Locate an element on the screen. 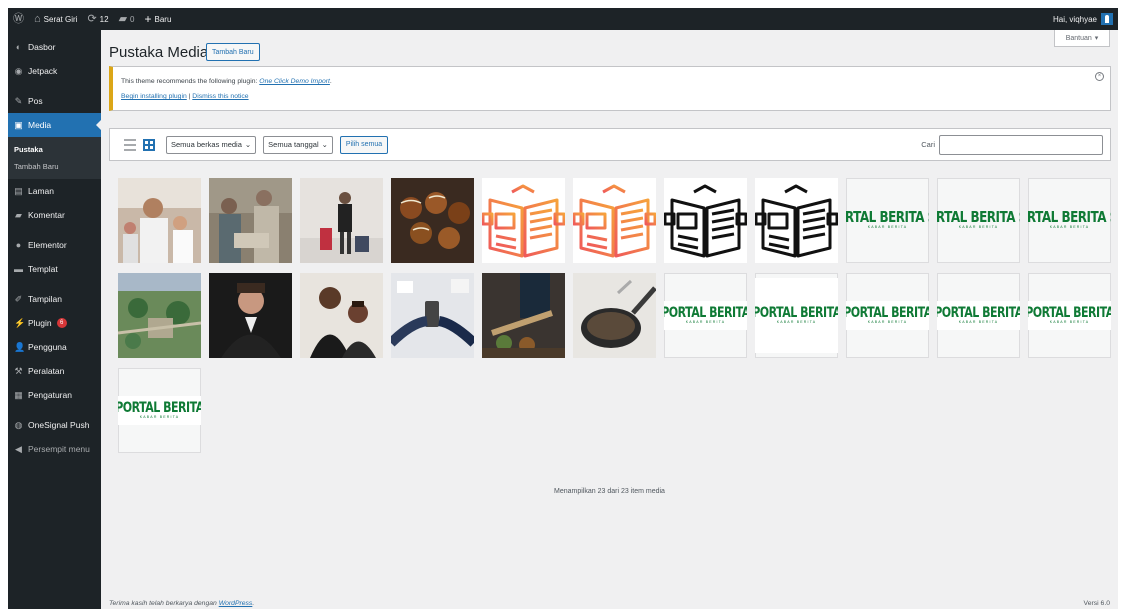 This screenshot has width=1126, height=609. attachment-couple-formal is located at coordinates (341, 315).